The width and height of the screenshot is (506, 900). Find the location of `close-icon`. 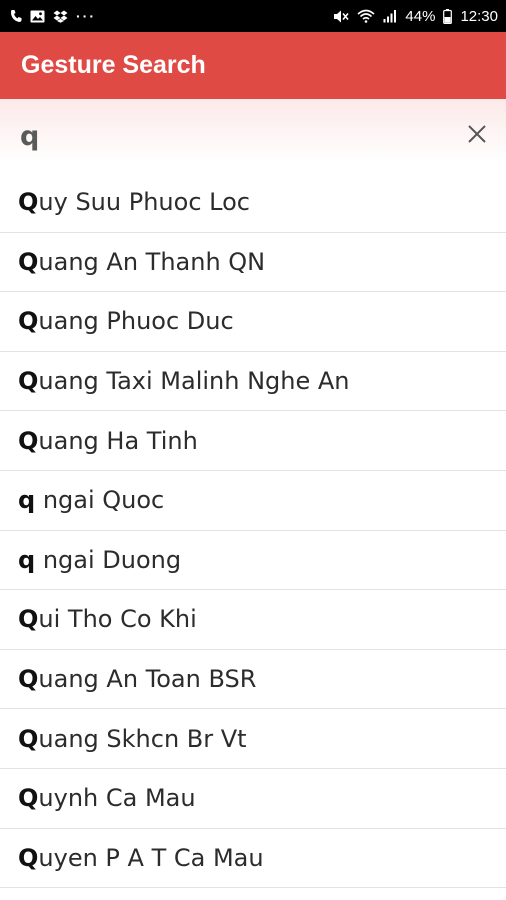

close-icon is located at coordinates (477, 136).